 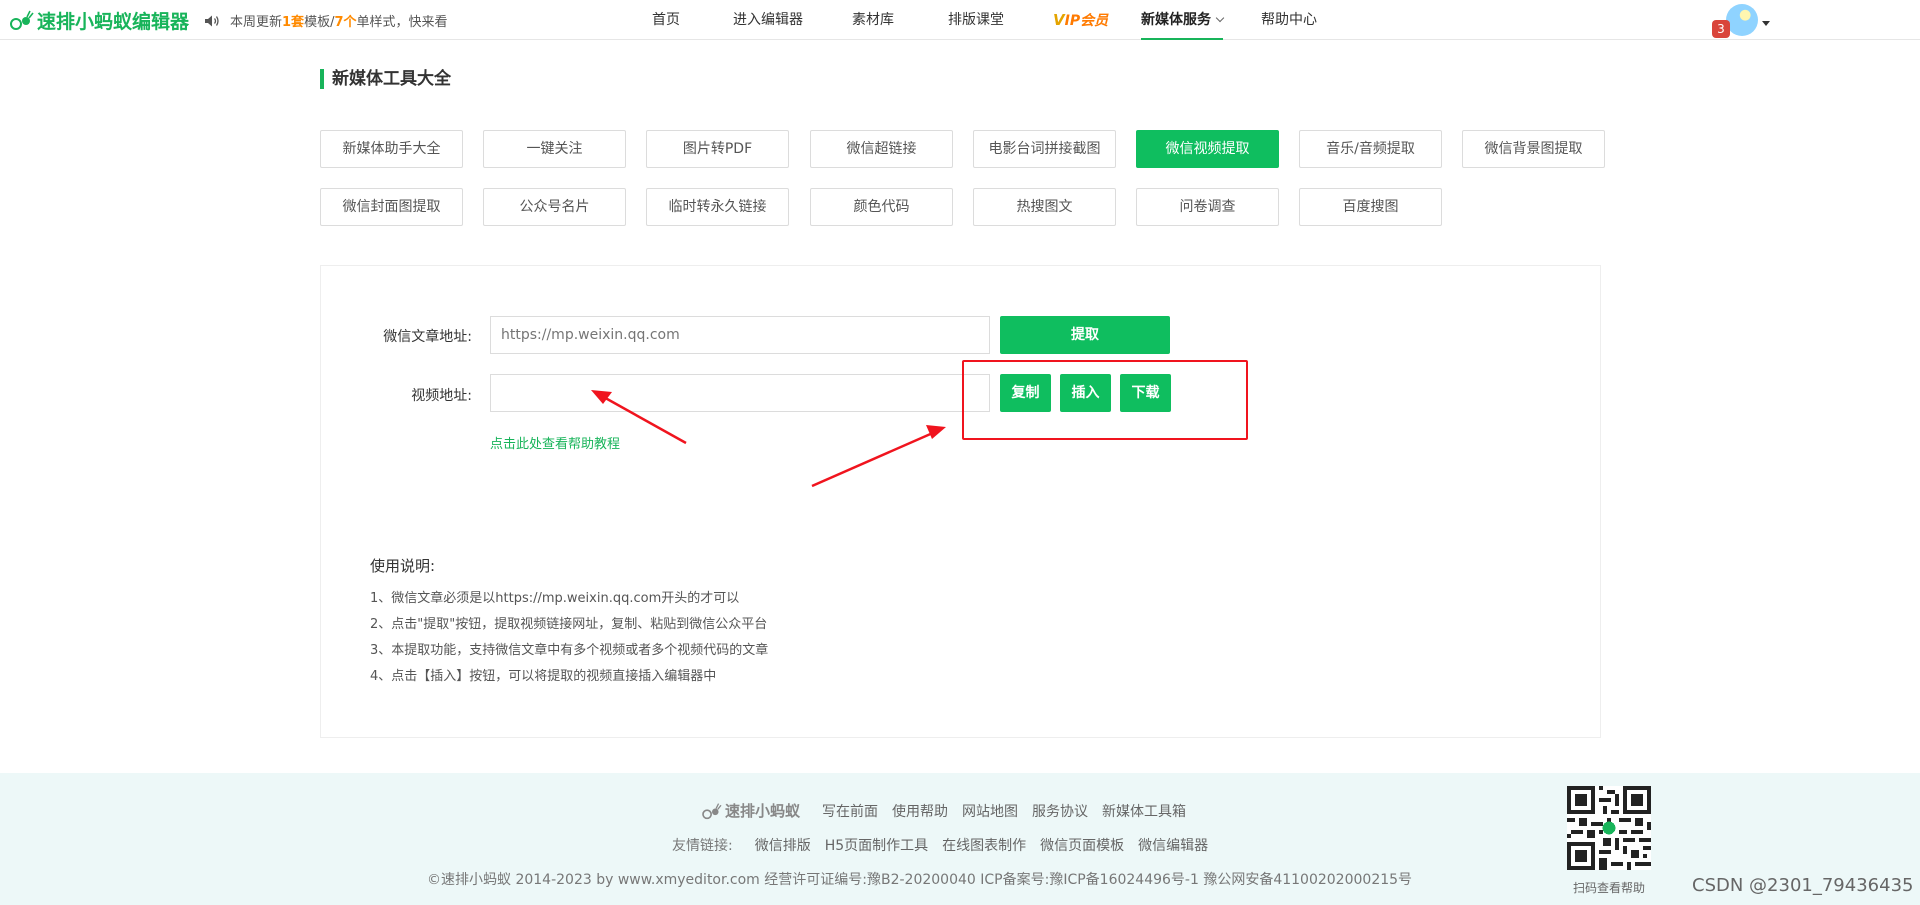 I want to click on footer-link: 新媒体工具箱, so click(x=1144, y=811).